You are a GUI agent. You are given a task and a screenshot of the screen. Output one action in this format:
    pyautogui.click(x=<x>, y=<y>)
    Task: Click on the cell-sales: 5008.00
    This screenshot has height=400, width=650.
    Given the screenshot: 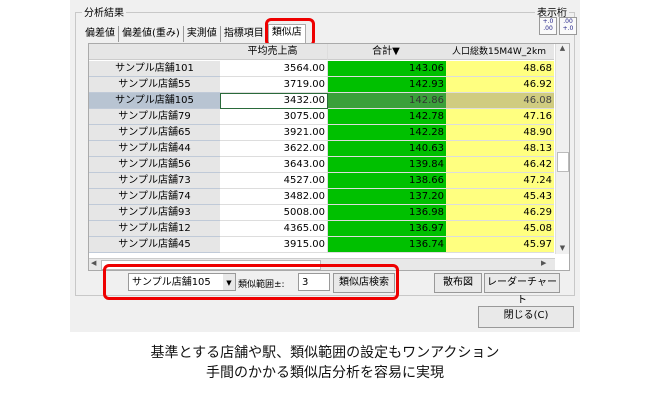 What is the action you would take?
    pyautogui.click(x=274, y=213)
    